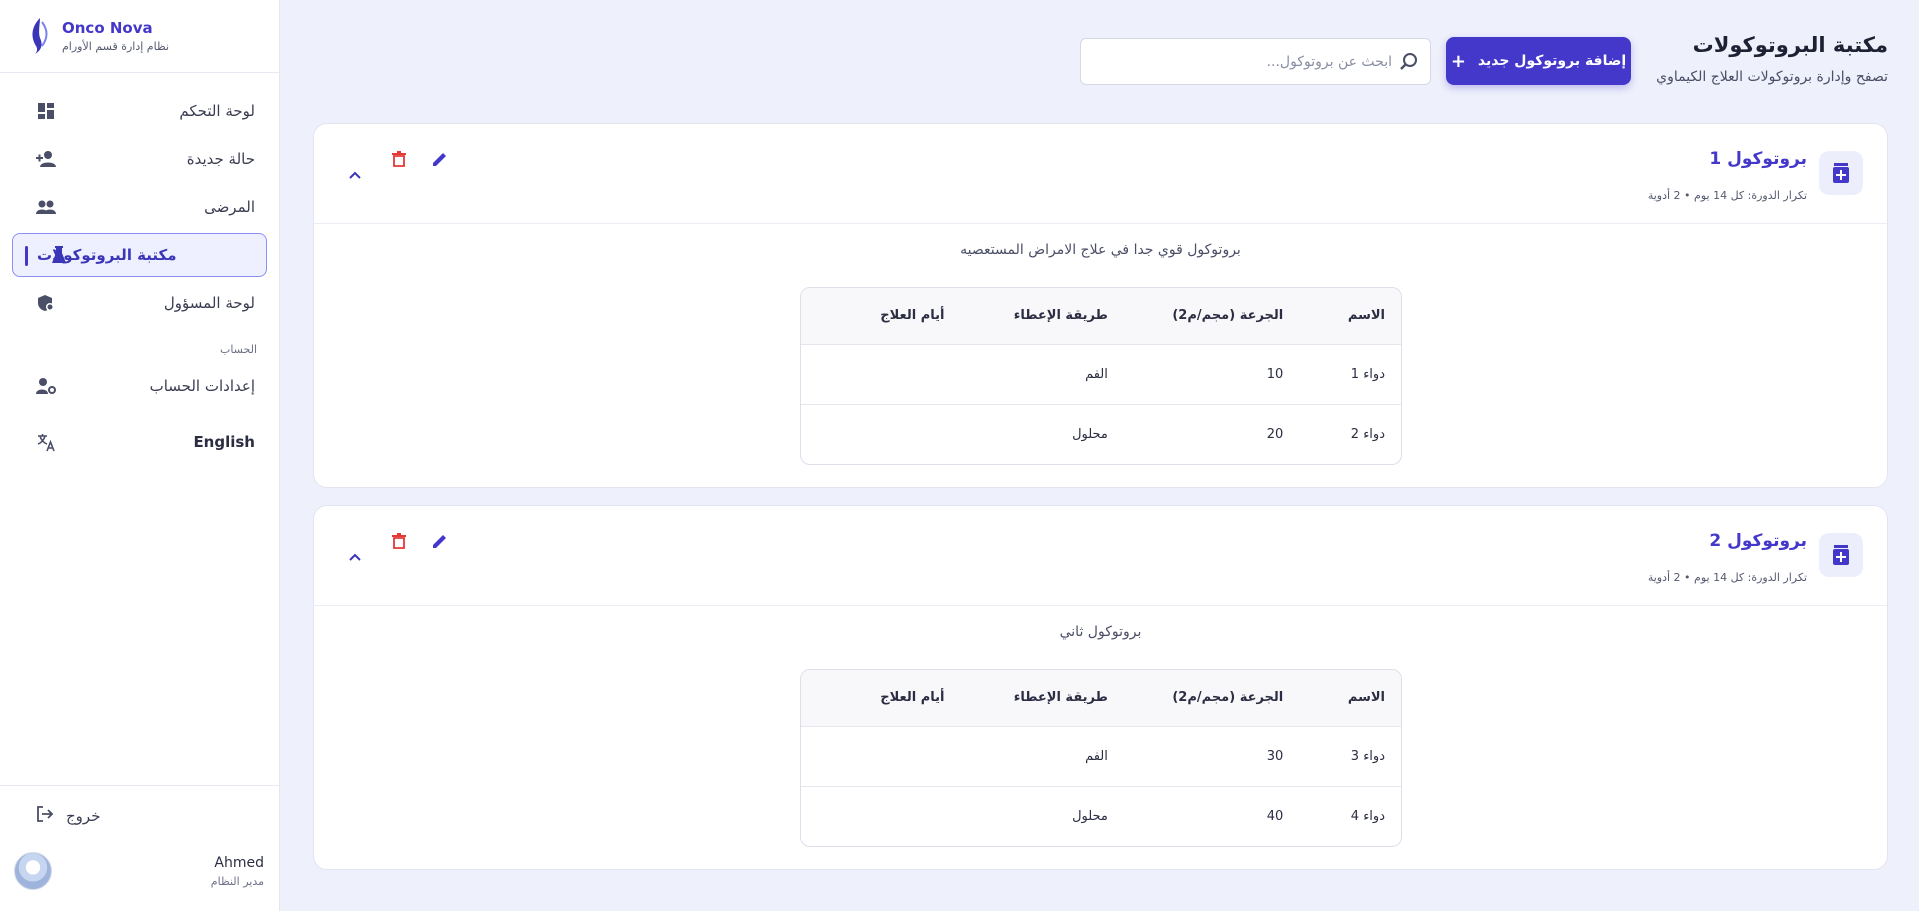 The image size is (1919, 911). What do you see at coordinates (229, 207) in the screenshot?
I see `sidebar-item-label: المرضى` at bounding box center [229, 207].